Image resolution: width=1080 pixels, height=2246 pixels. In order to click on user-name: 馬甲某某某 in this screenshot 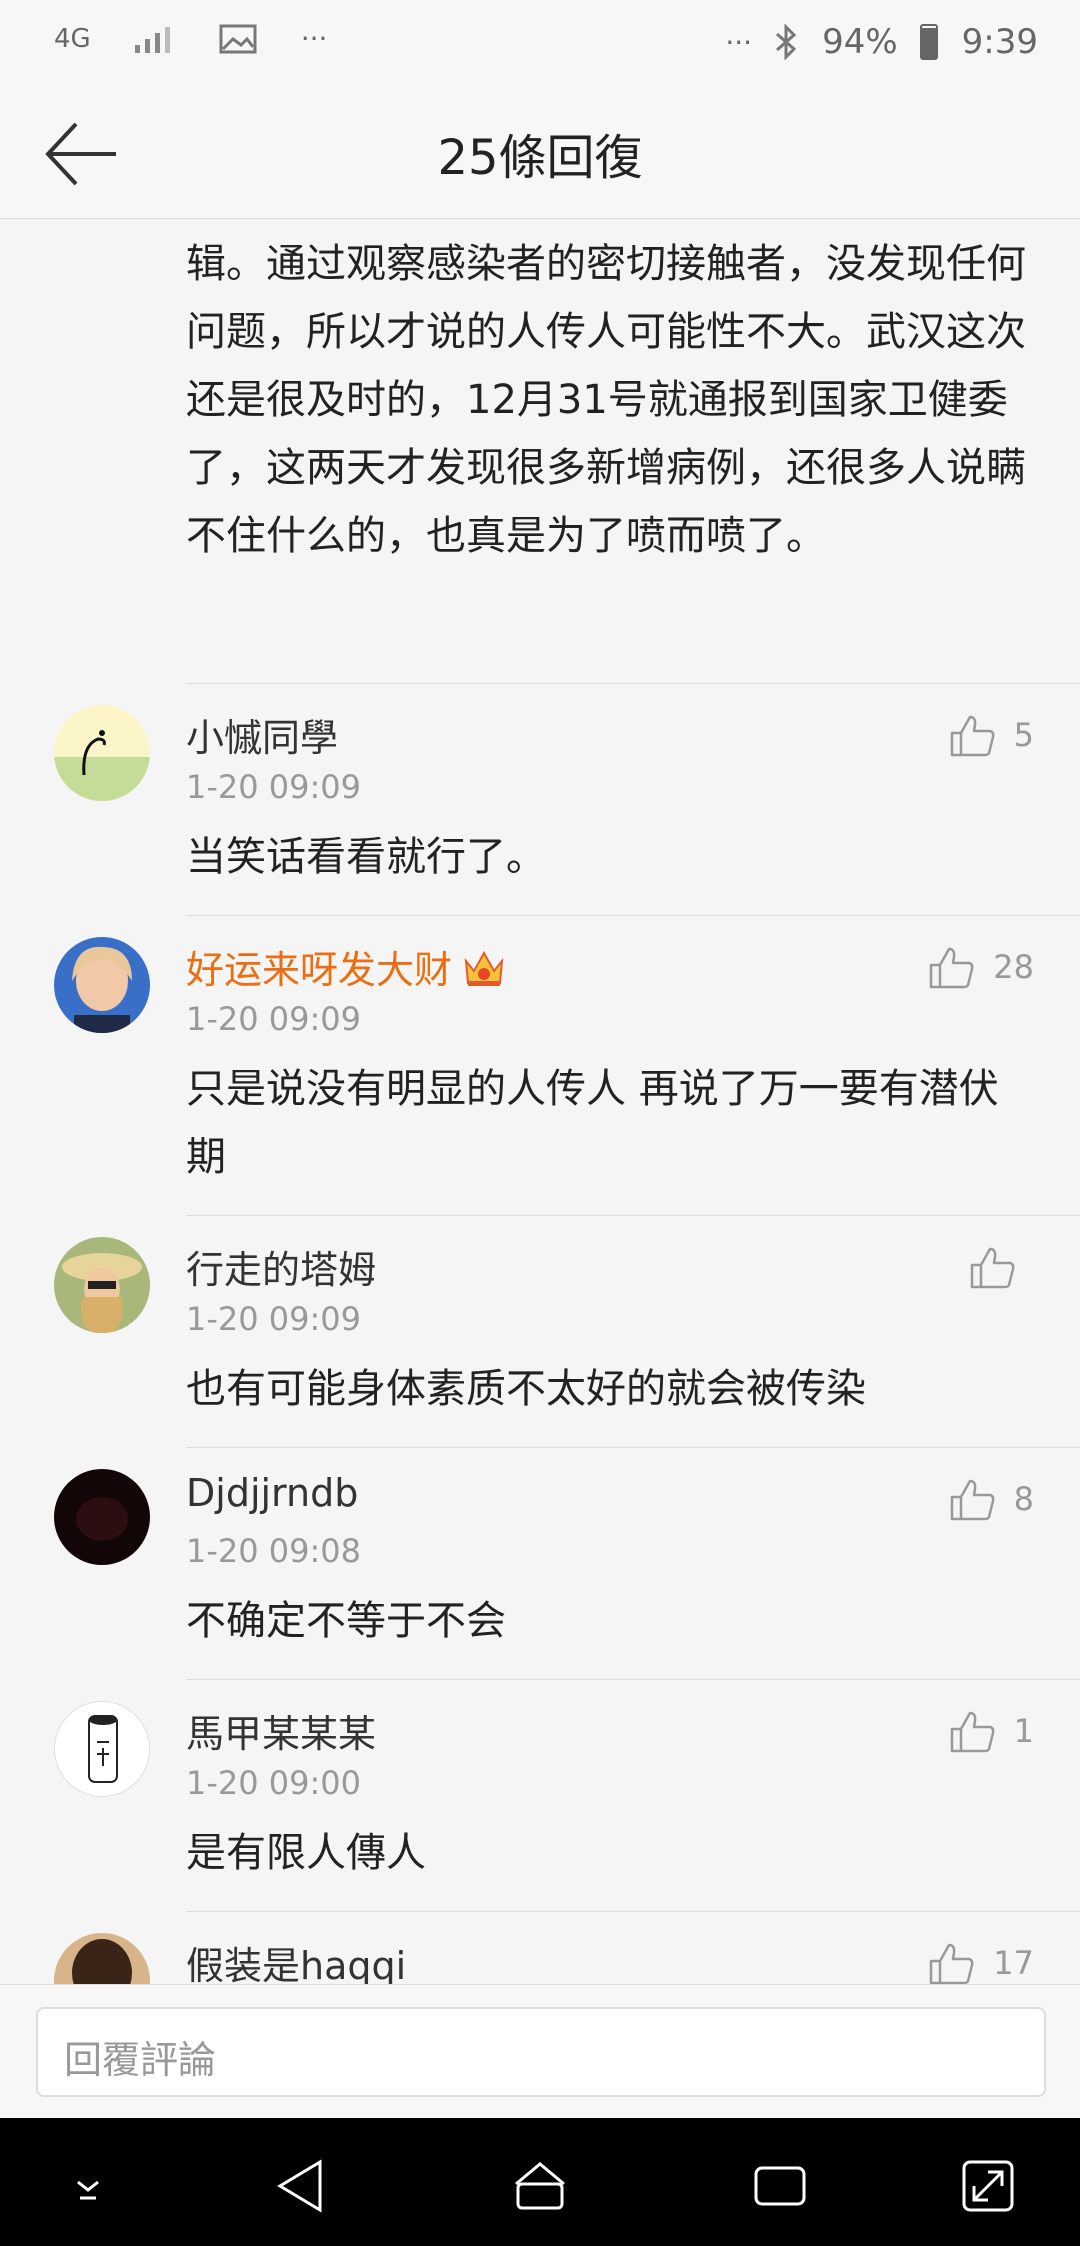, I will do `click(281, 1730)`.